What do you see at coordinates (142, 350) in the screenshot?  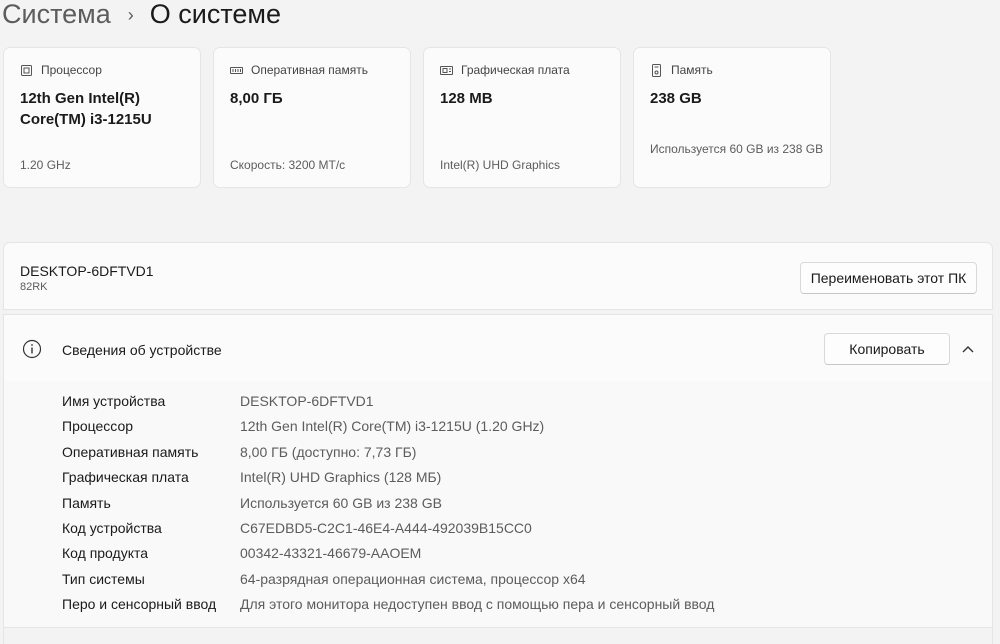 I see `device-details-title: Сведения об устройстве` at bounding box center [142, 350].